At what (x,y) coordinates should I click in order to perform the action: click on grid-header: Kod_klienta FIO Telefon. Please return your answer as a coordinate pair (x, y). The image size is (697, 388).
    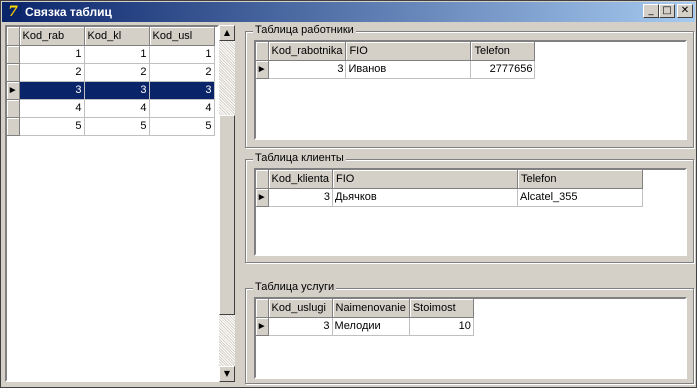
    Looking at the image, I should click on (449, 179).